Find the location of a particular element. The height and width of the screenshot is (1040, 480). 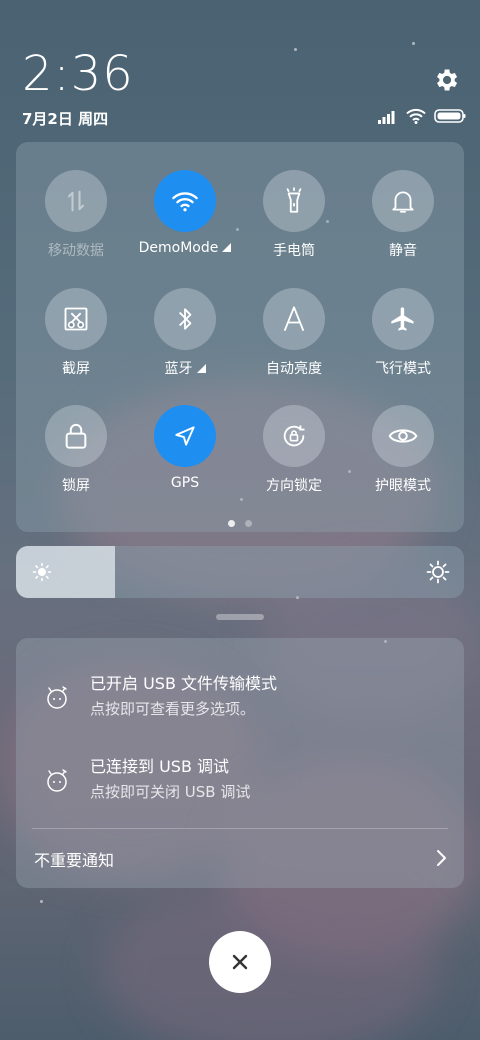

tile-flashlight: 手电筒 is located at coordinates (294, 225).